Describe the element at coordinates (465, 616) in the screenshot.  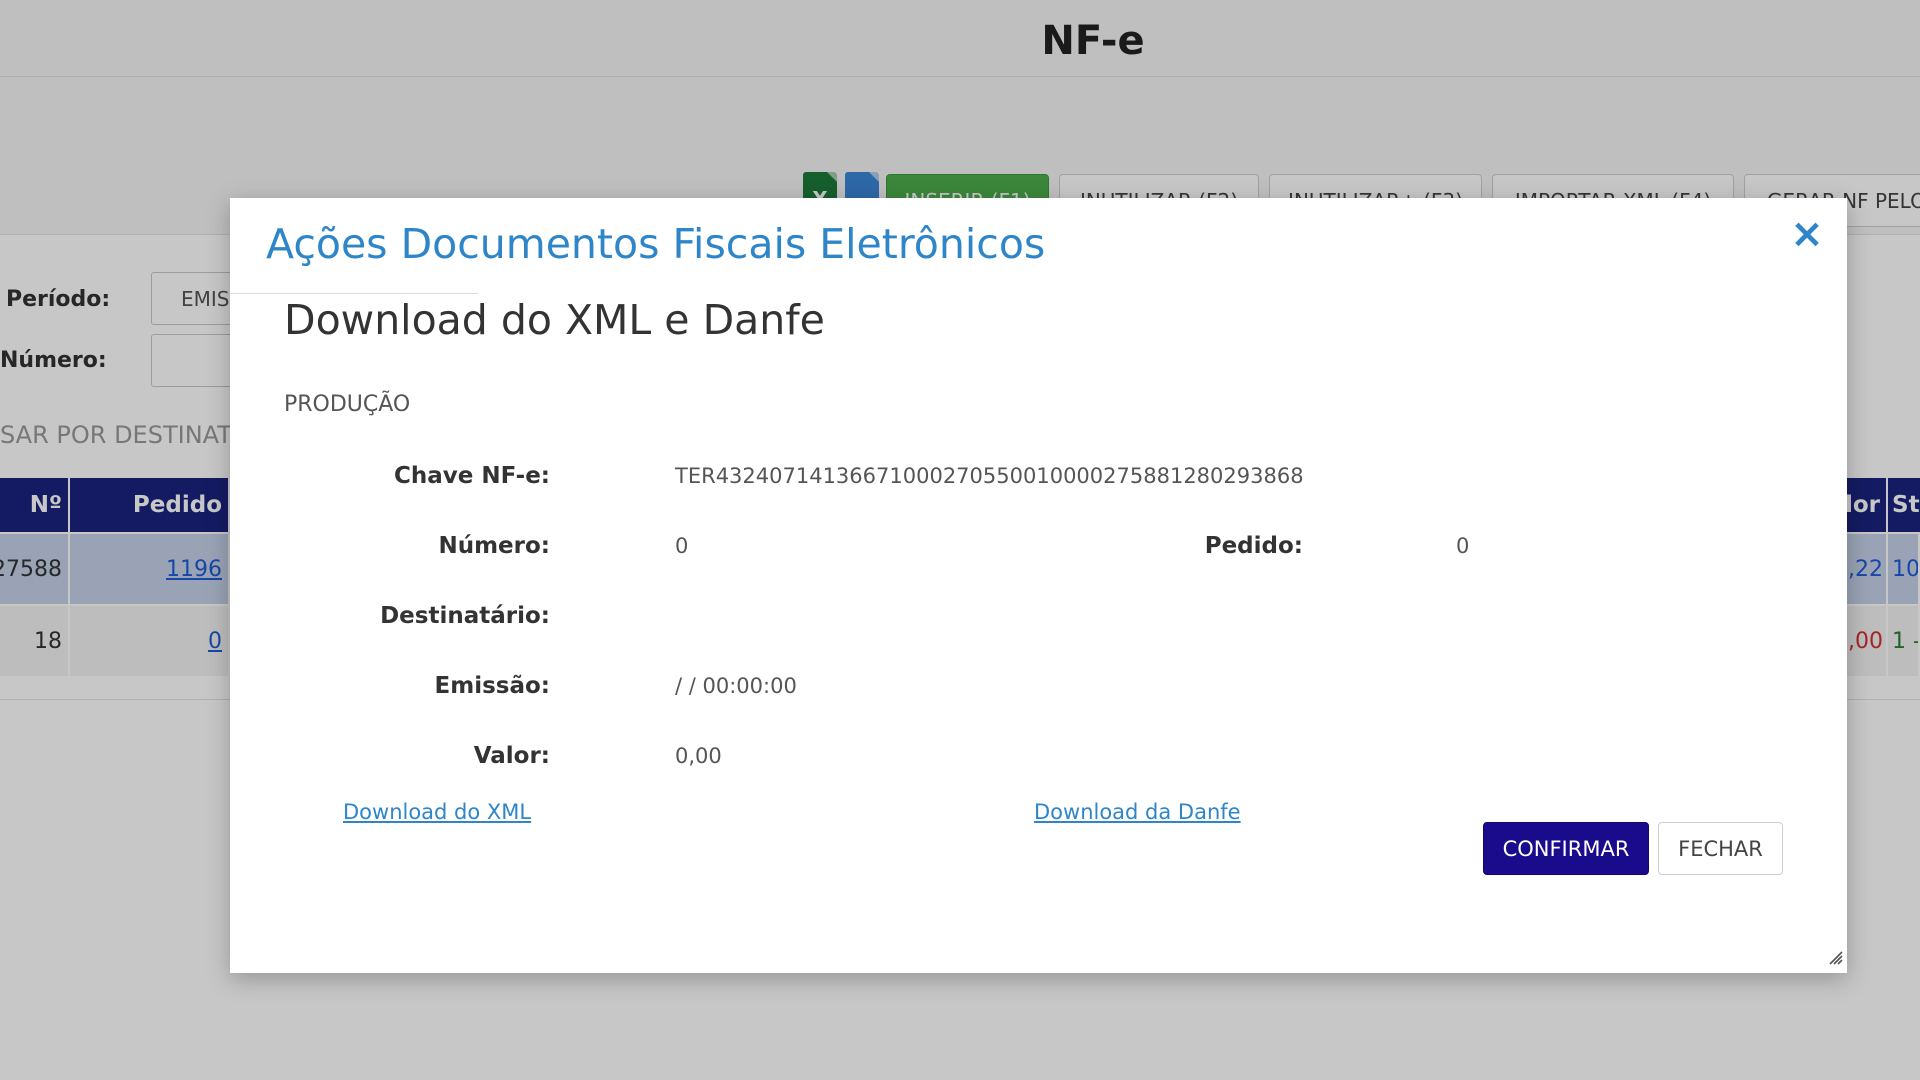
I see `destinatario-label: Destinatário:` at that location.